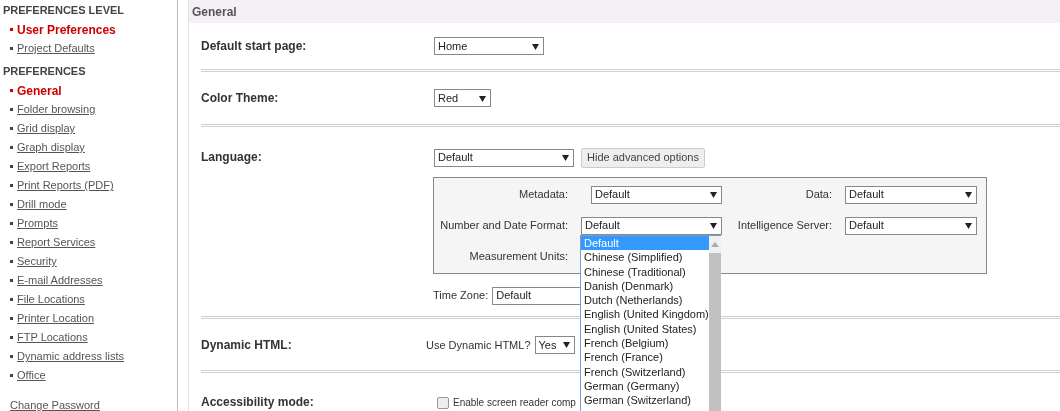 The image size is (1060, 411). I want to click on sidebar-link: Security, so click(37, 261).